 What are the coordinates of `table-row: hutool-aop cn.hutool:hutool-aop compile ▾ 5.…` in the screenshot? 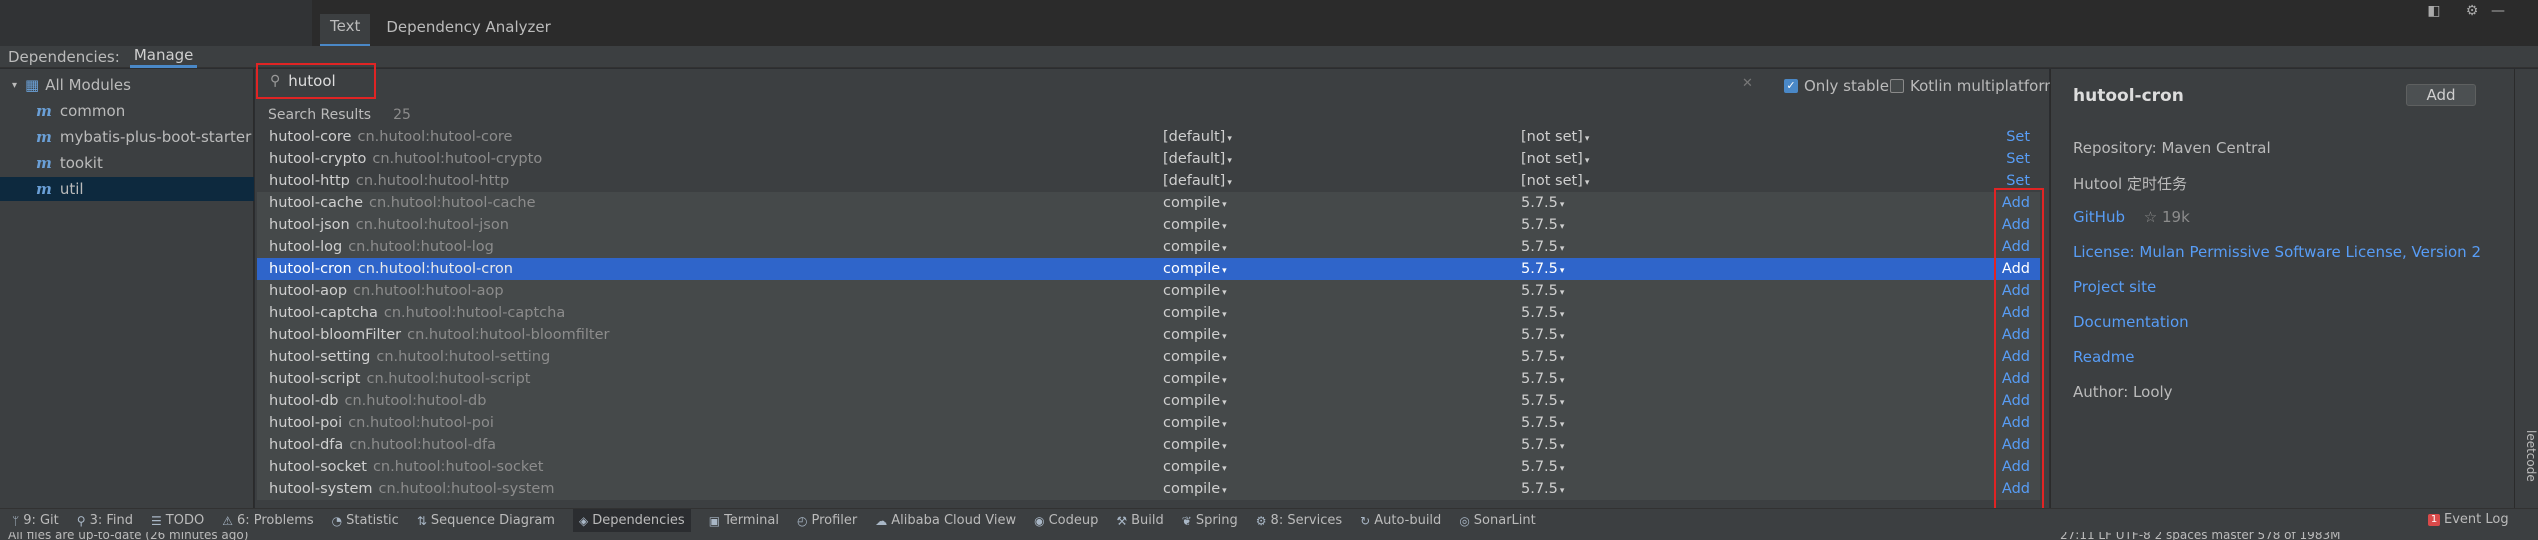 It's located at (1148, 291).